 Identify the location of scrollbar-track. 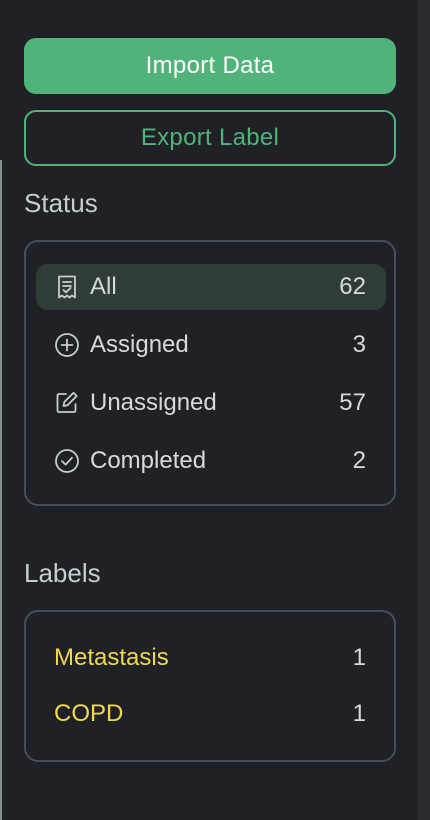
(424, 410).